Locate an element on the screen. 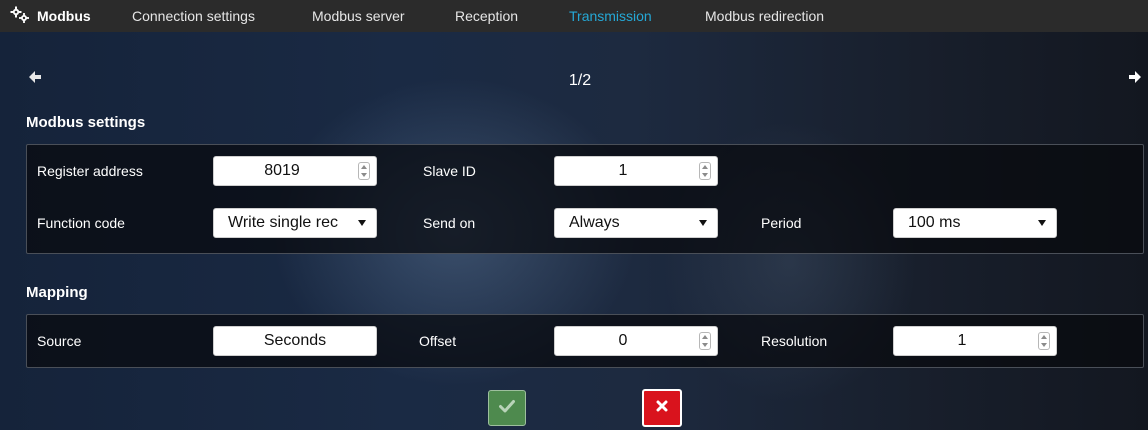 This screenshot has width=1148, height=430. send-on-value: Always is located at coordinates (594, 222).